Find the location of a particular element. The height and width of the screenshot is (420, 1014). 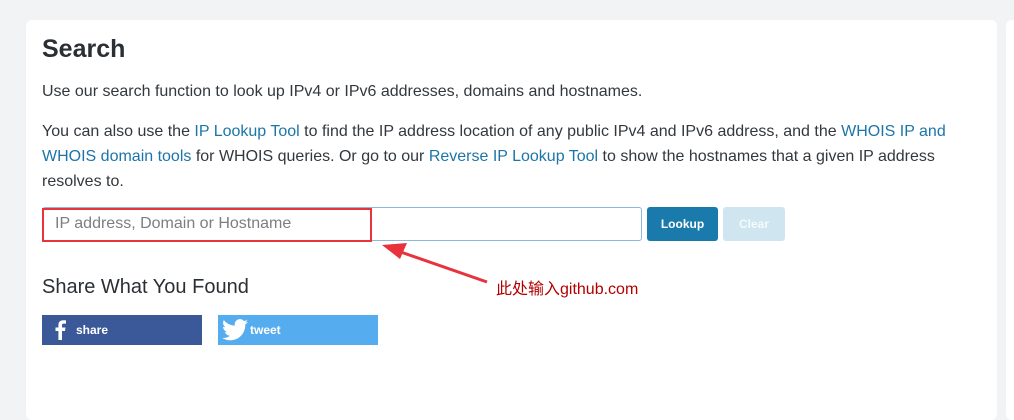

twitter-tweet-label: tweet is located at coordinates (265, 330).